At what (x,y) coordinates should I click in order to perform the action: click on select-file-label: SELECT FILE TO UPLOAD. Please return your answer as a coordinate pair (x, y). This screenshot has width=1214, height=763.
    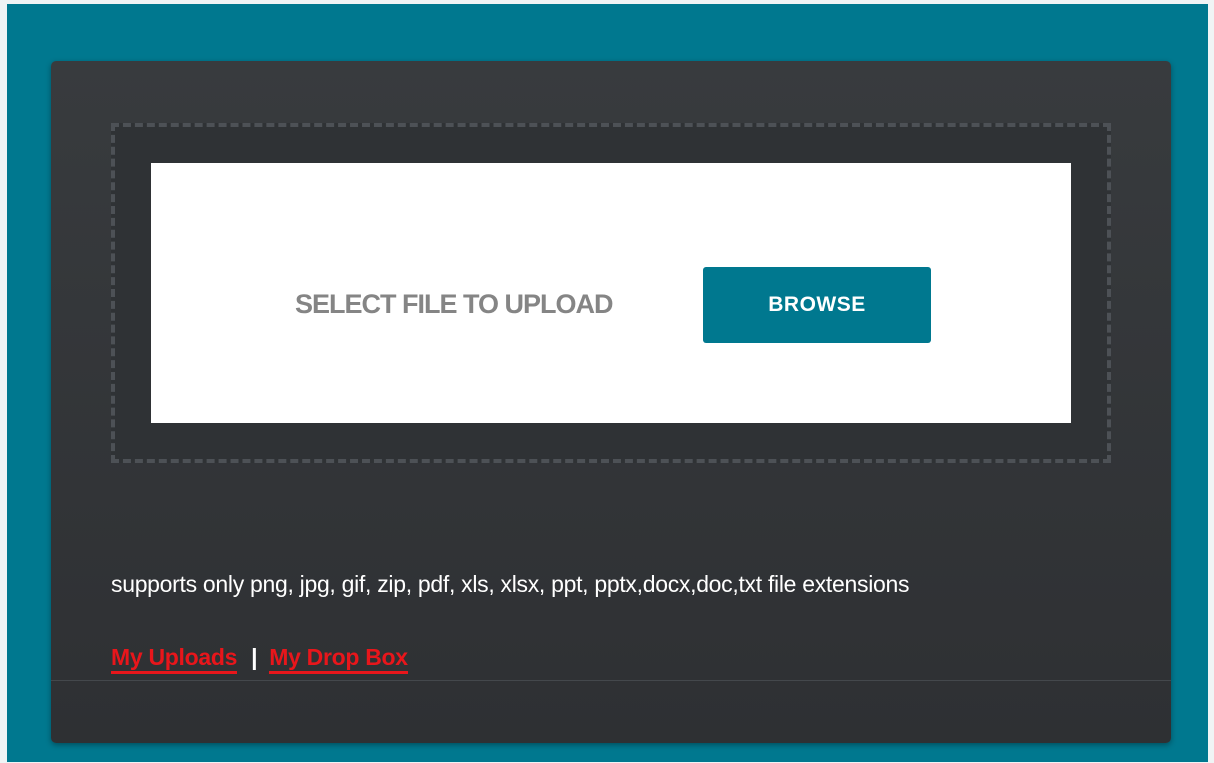
    Looking at the image, I should click on (454, 304).